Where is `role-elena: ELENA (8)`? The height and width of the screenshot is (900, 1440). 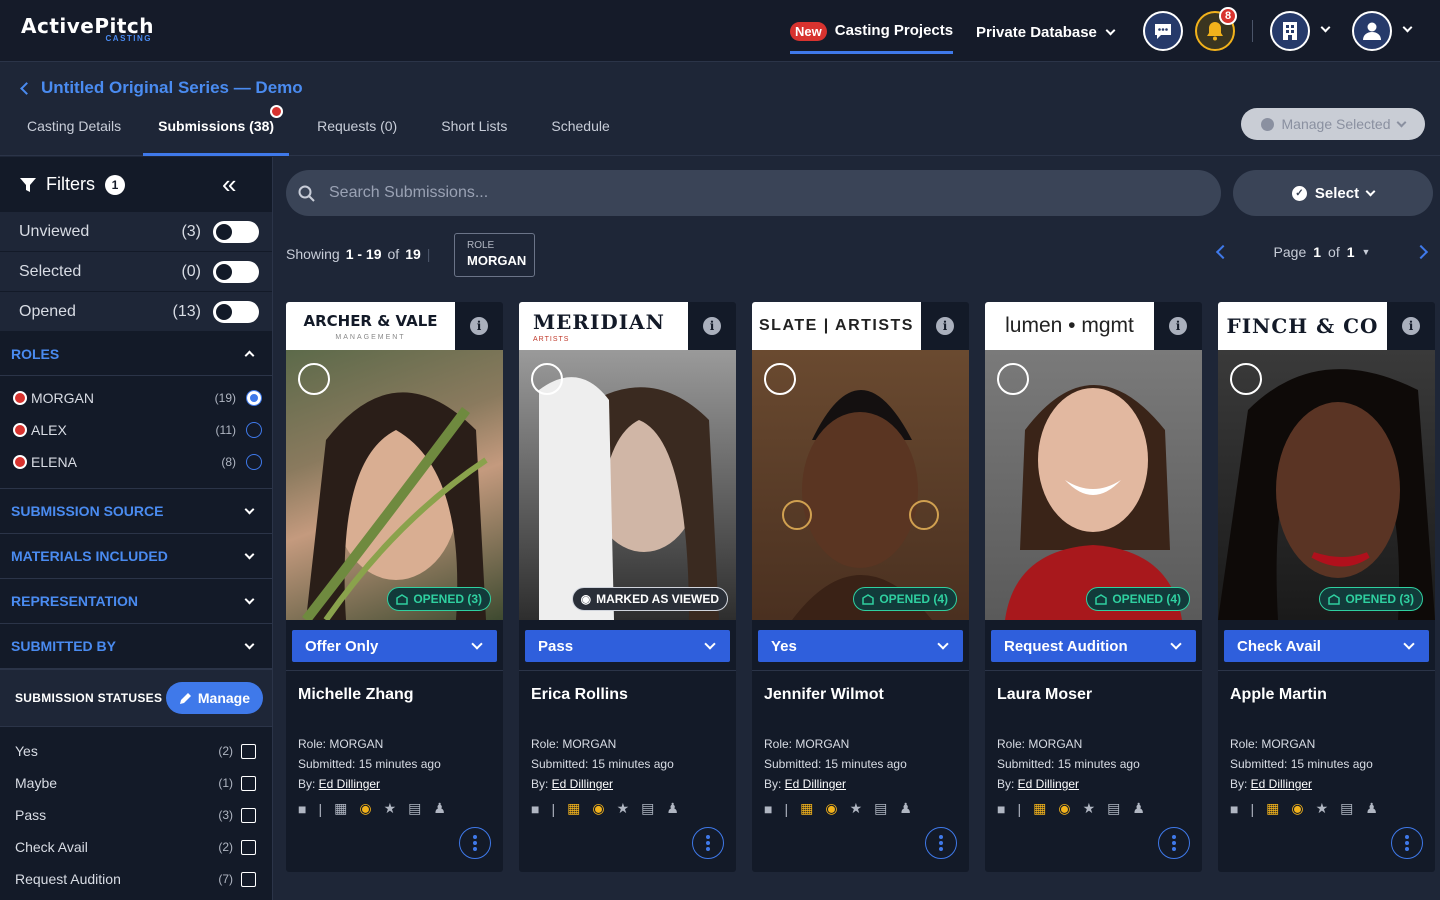
role-elena: ELENA (8) is located at coordinates (136, 462).